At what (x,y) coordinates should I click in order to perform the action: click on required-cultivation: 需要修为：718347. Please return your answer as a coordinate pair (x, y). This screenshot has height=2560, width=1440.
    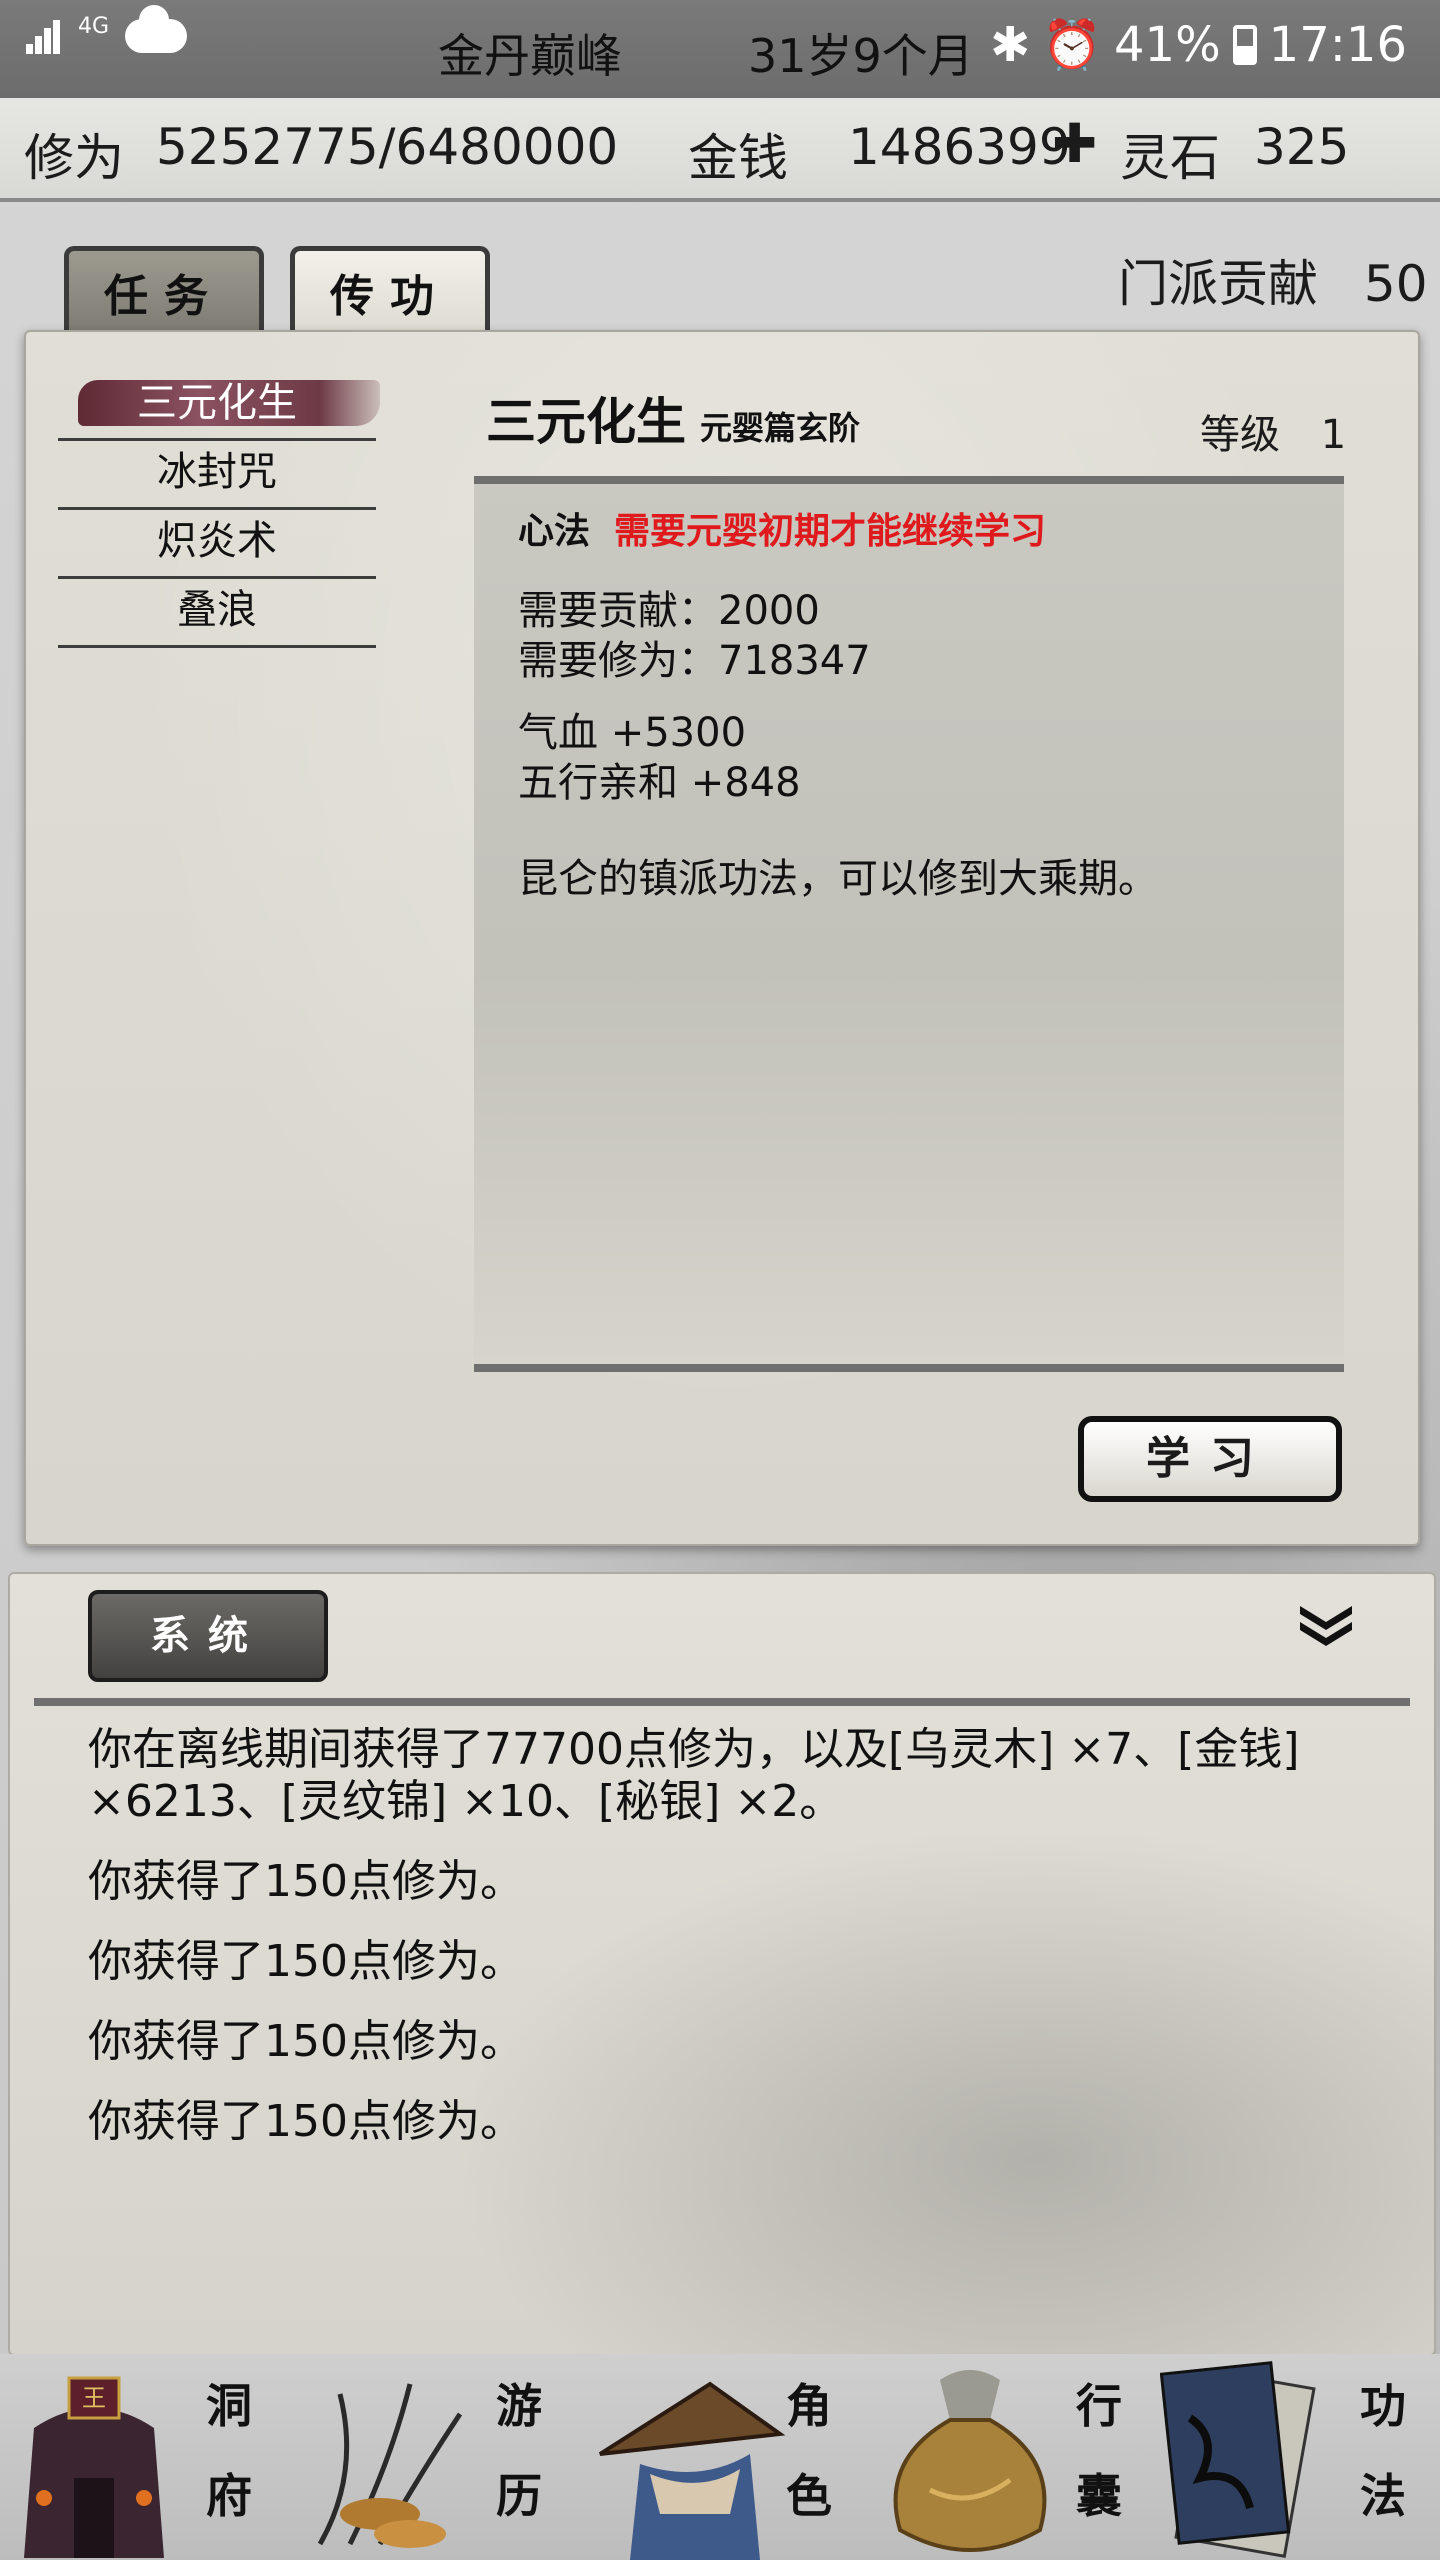
    Looking at the image, I should click on (694, 661).